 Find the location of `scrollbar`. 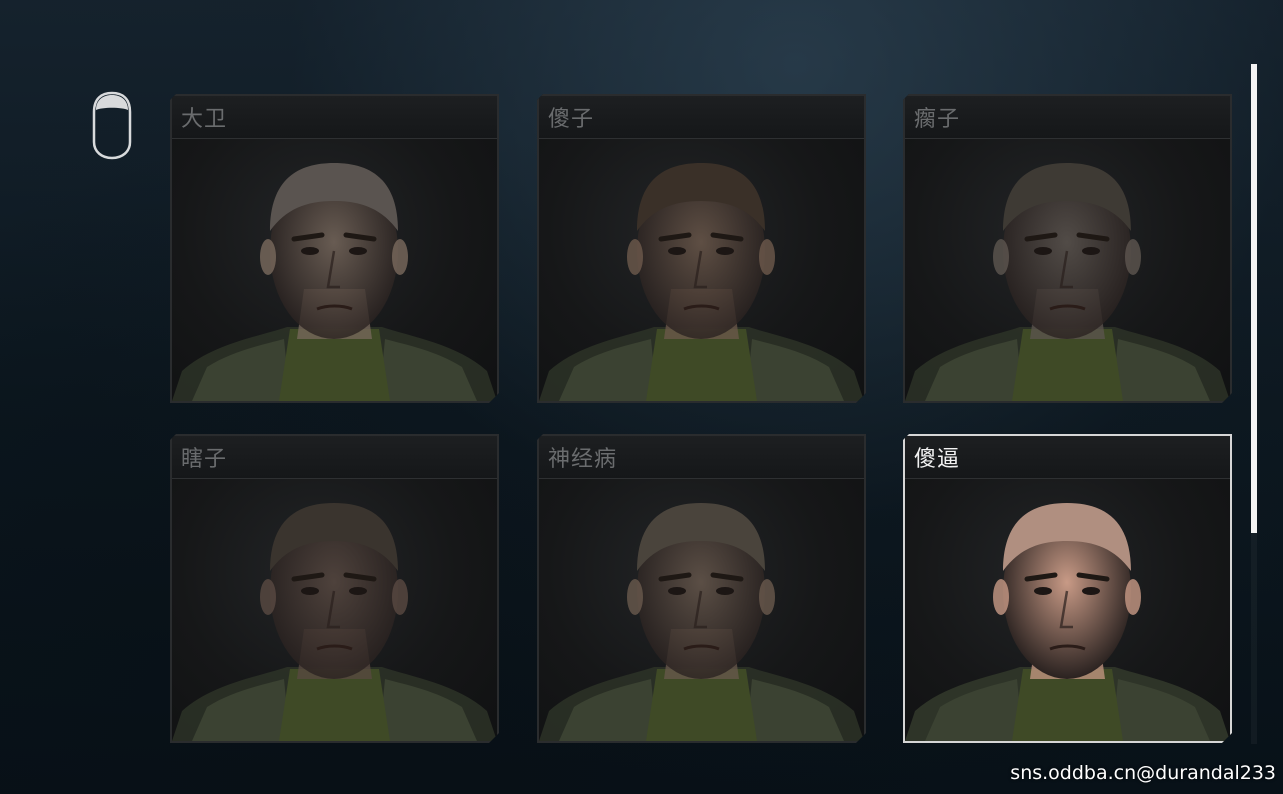

scrollbar is located at coordinates (1254, 404).